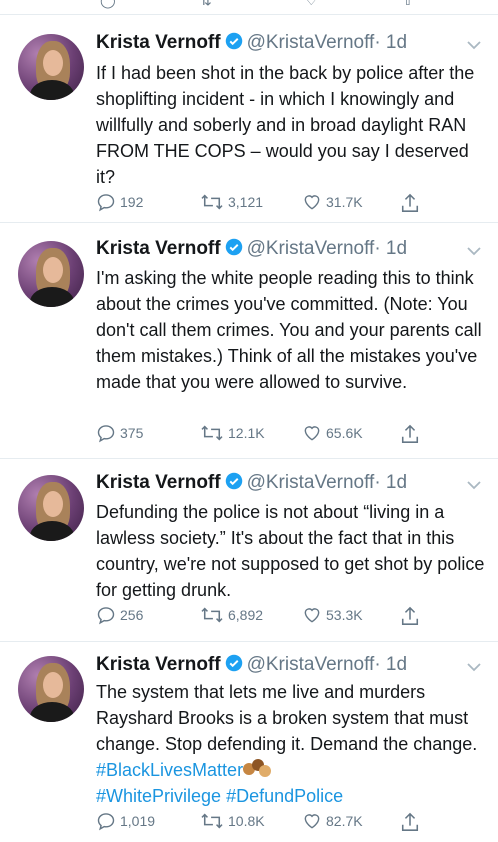 This screenshot has width=498, height=842. I want to click on like-count: 82.7K, so click(344, 821).